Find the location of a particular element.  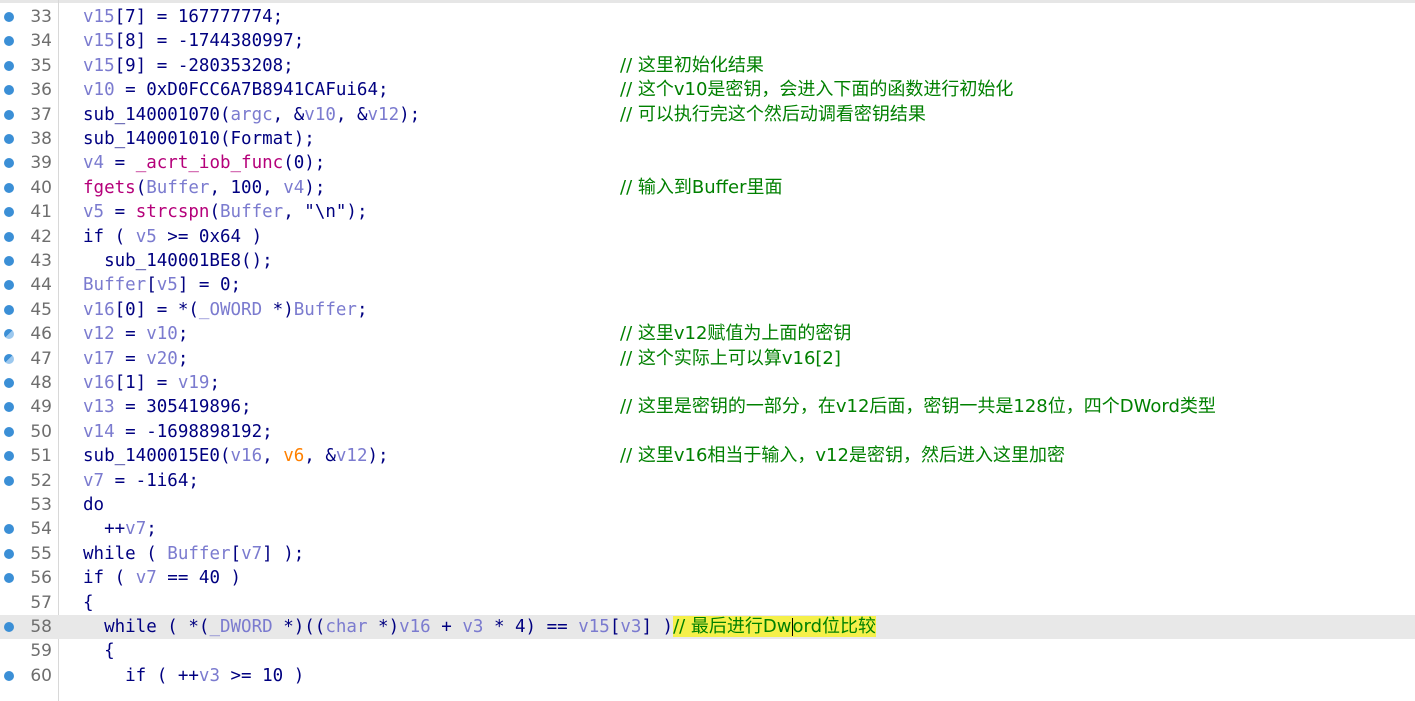

code-line: 33 v15[7] = 167777774; is located at coordinates (707, 17).